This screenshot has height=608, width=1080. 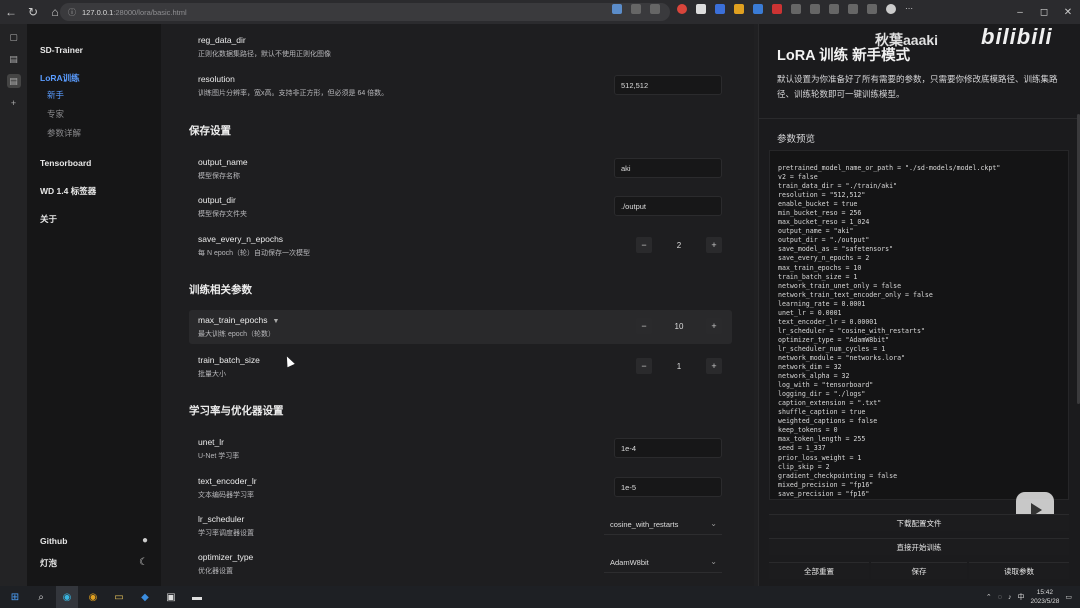 What do you see at coordinates (15, 597) in the screenshot?
I see `start-icon: ⊞` at bounding box center [15, 597].